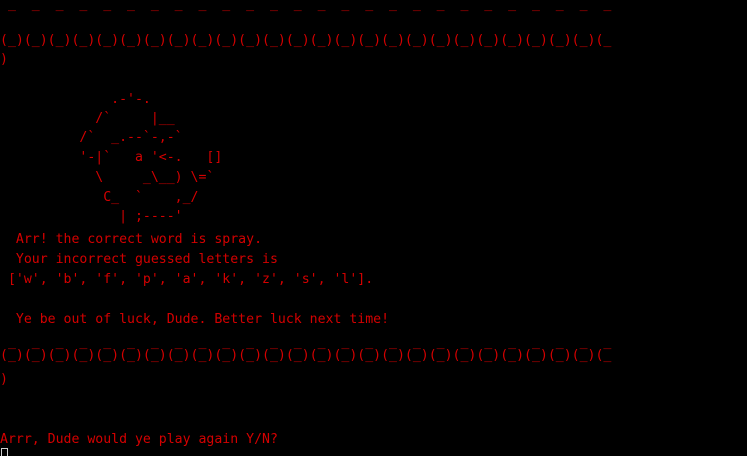 The width and height of the screenshot is (747, 456). I want to click on play-again-prompt: Arrr, Dude would ye play again Y/N?, so click(139, 439).